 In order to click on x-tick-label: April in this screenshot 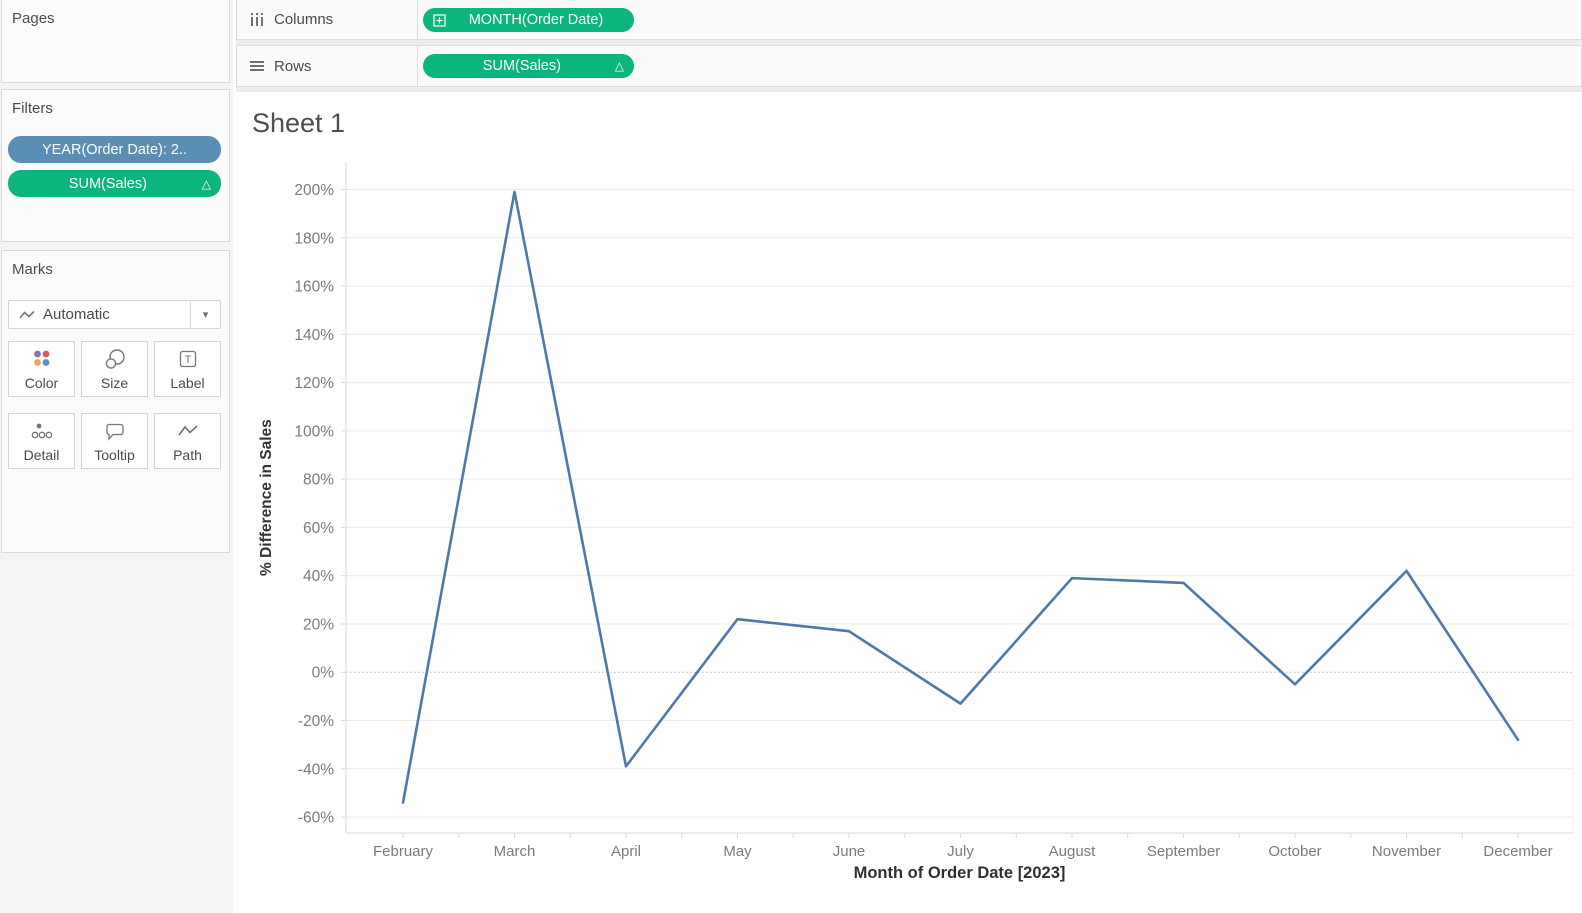, I will do `click(626, 851)`.